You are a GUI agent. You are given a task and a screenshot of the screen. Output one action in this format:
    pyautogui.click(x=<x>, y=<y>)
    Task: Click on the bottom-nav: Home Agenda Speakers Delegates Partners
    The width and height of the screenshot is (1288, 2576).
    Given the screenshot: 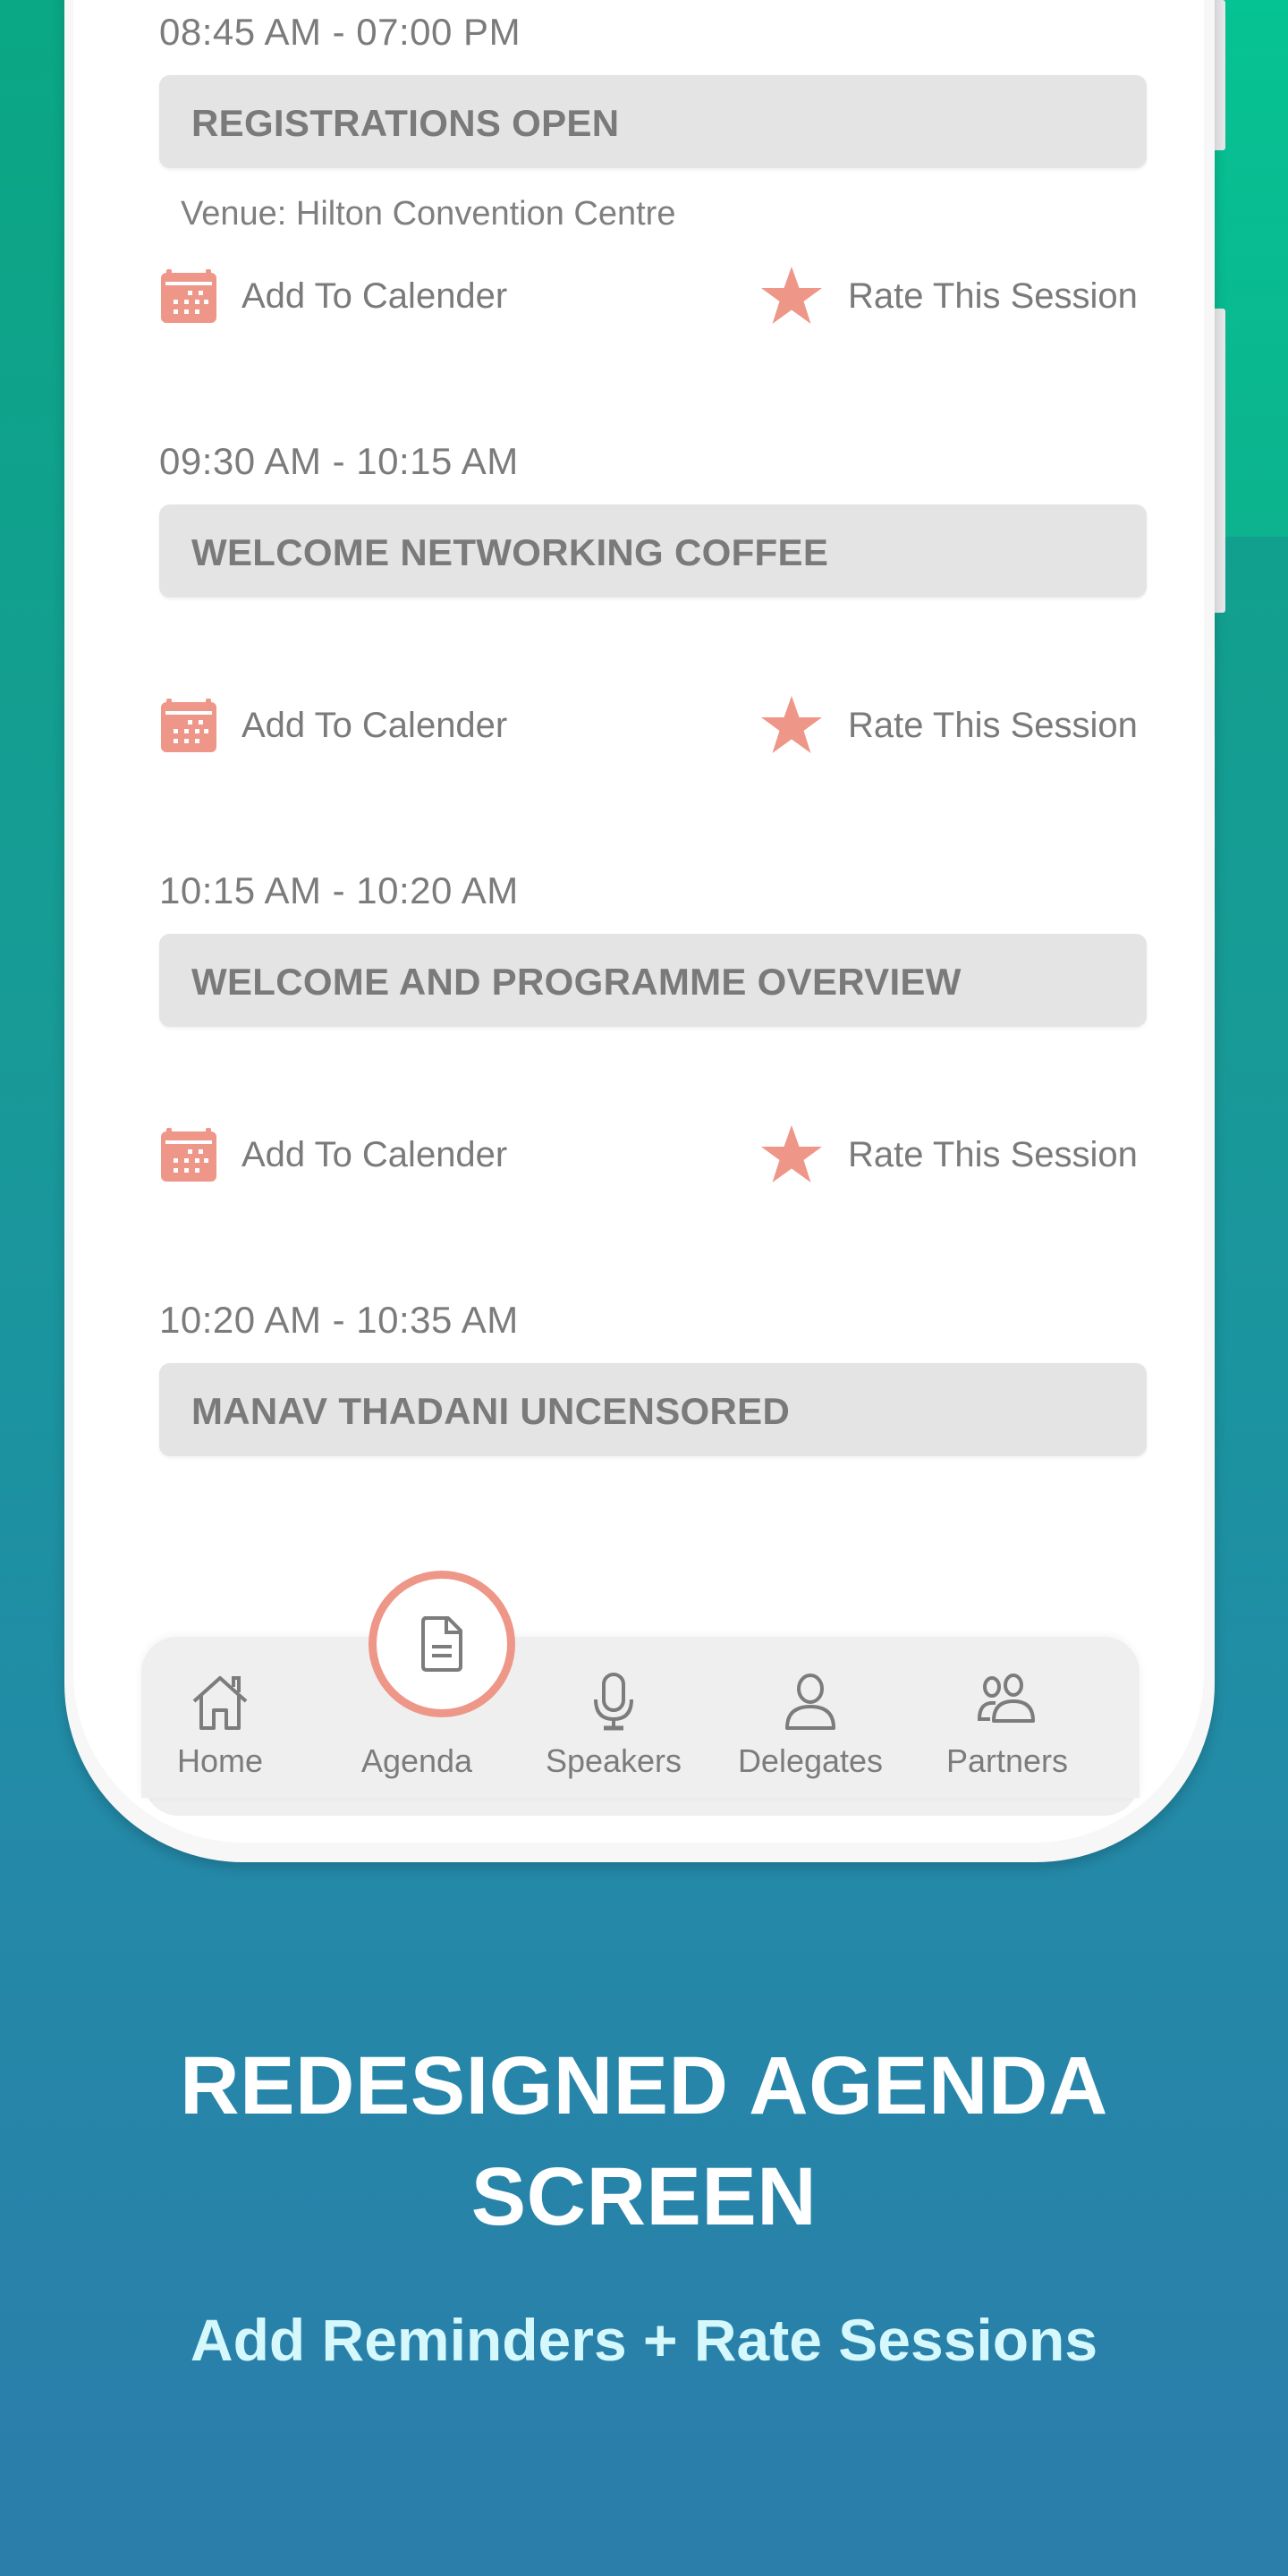 What is the action you would take?
    pyautogui.click(x=640, y=1717)
    